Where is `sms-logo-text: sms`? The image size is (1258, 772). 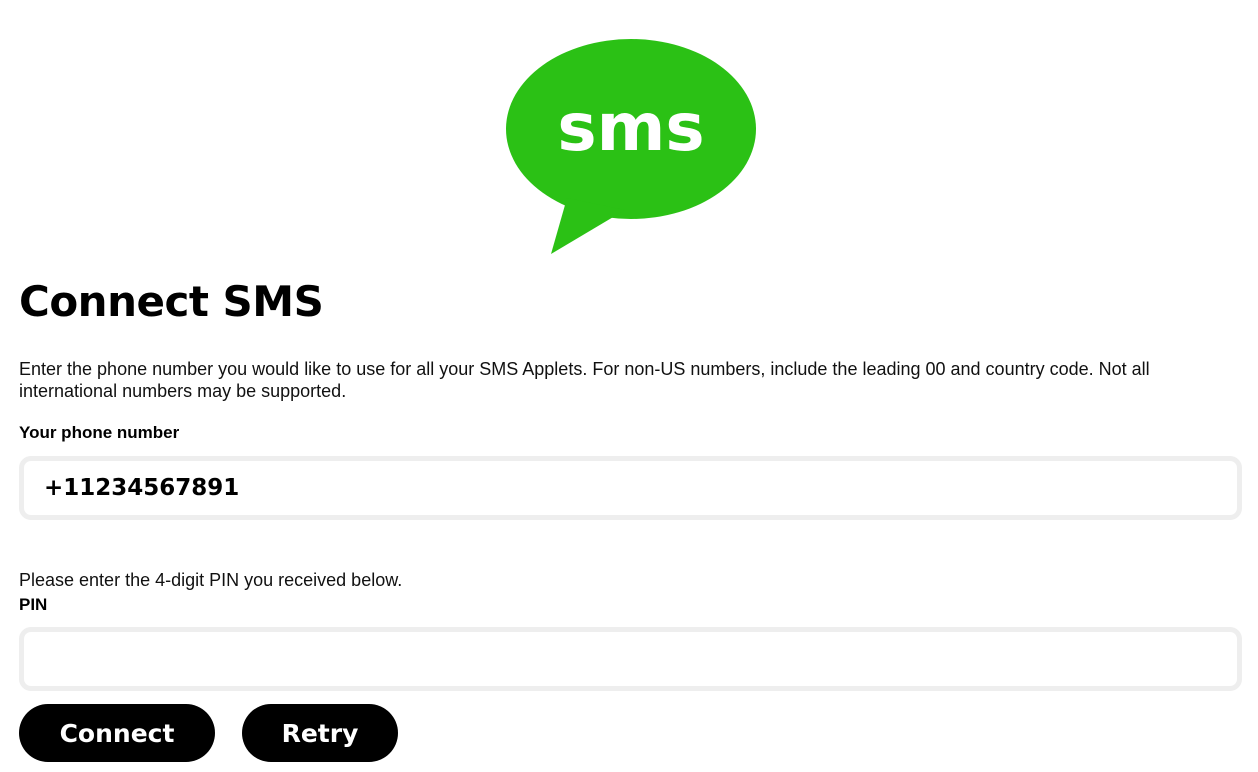
sms-logo-text: sms is located at coordinates (630, 127).